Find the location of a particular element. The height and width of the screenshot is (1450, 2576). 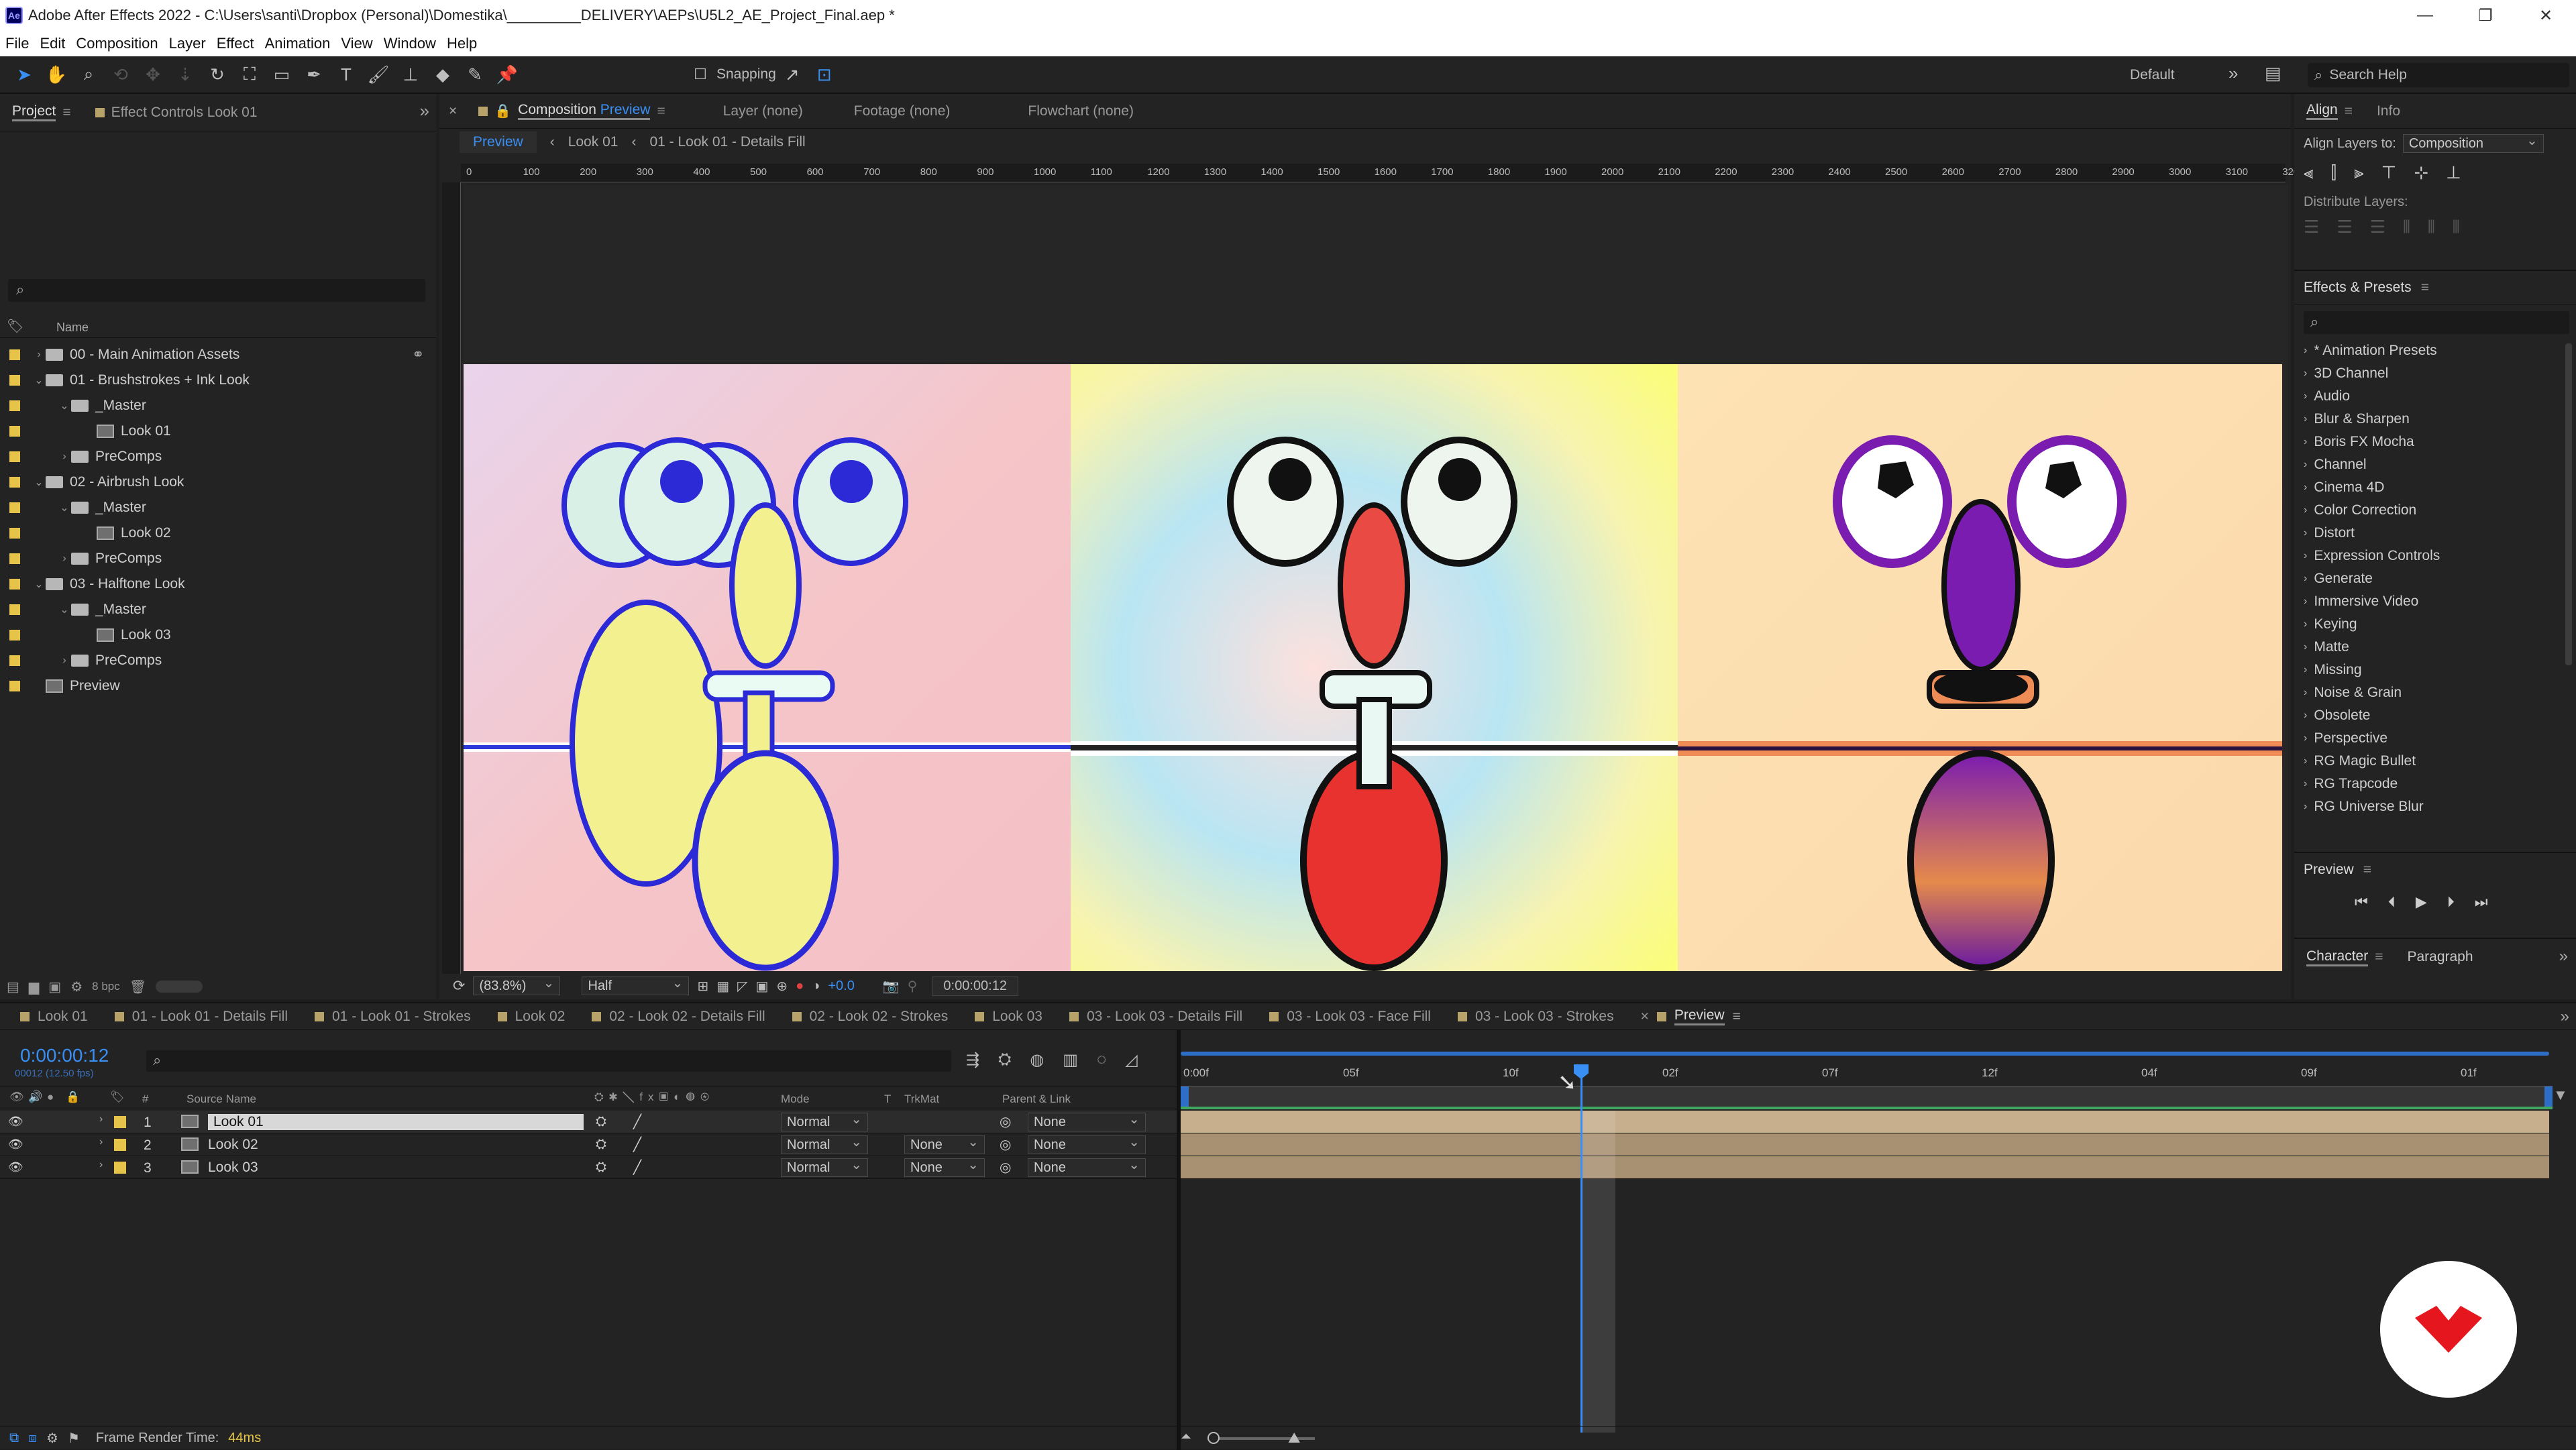

play-icon: ▶ is located at coordinates (2421, 902).